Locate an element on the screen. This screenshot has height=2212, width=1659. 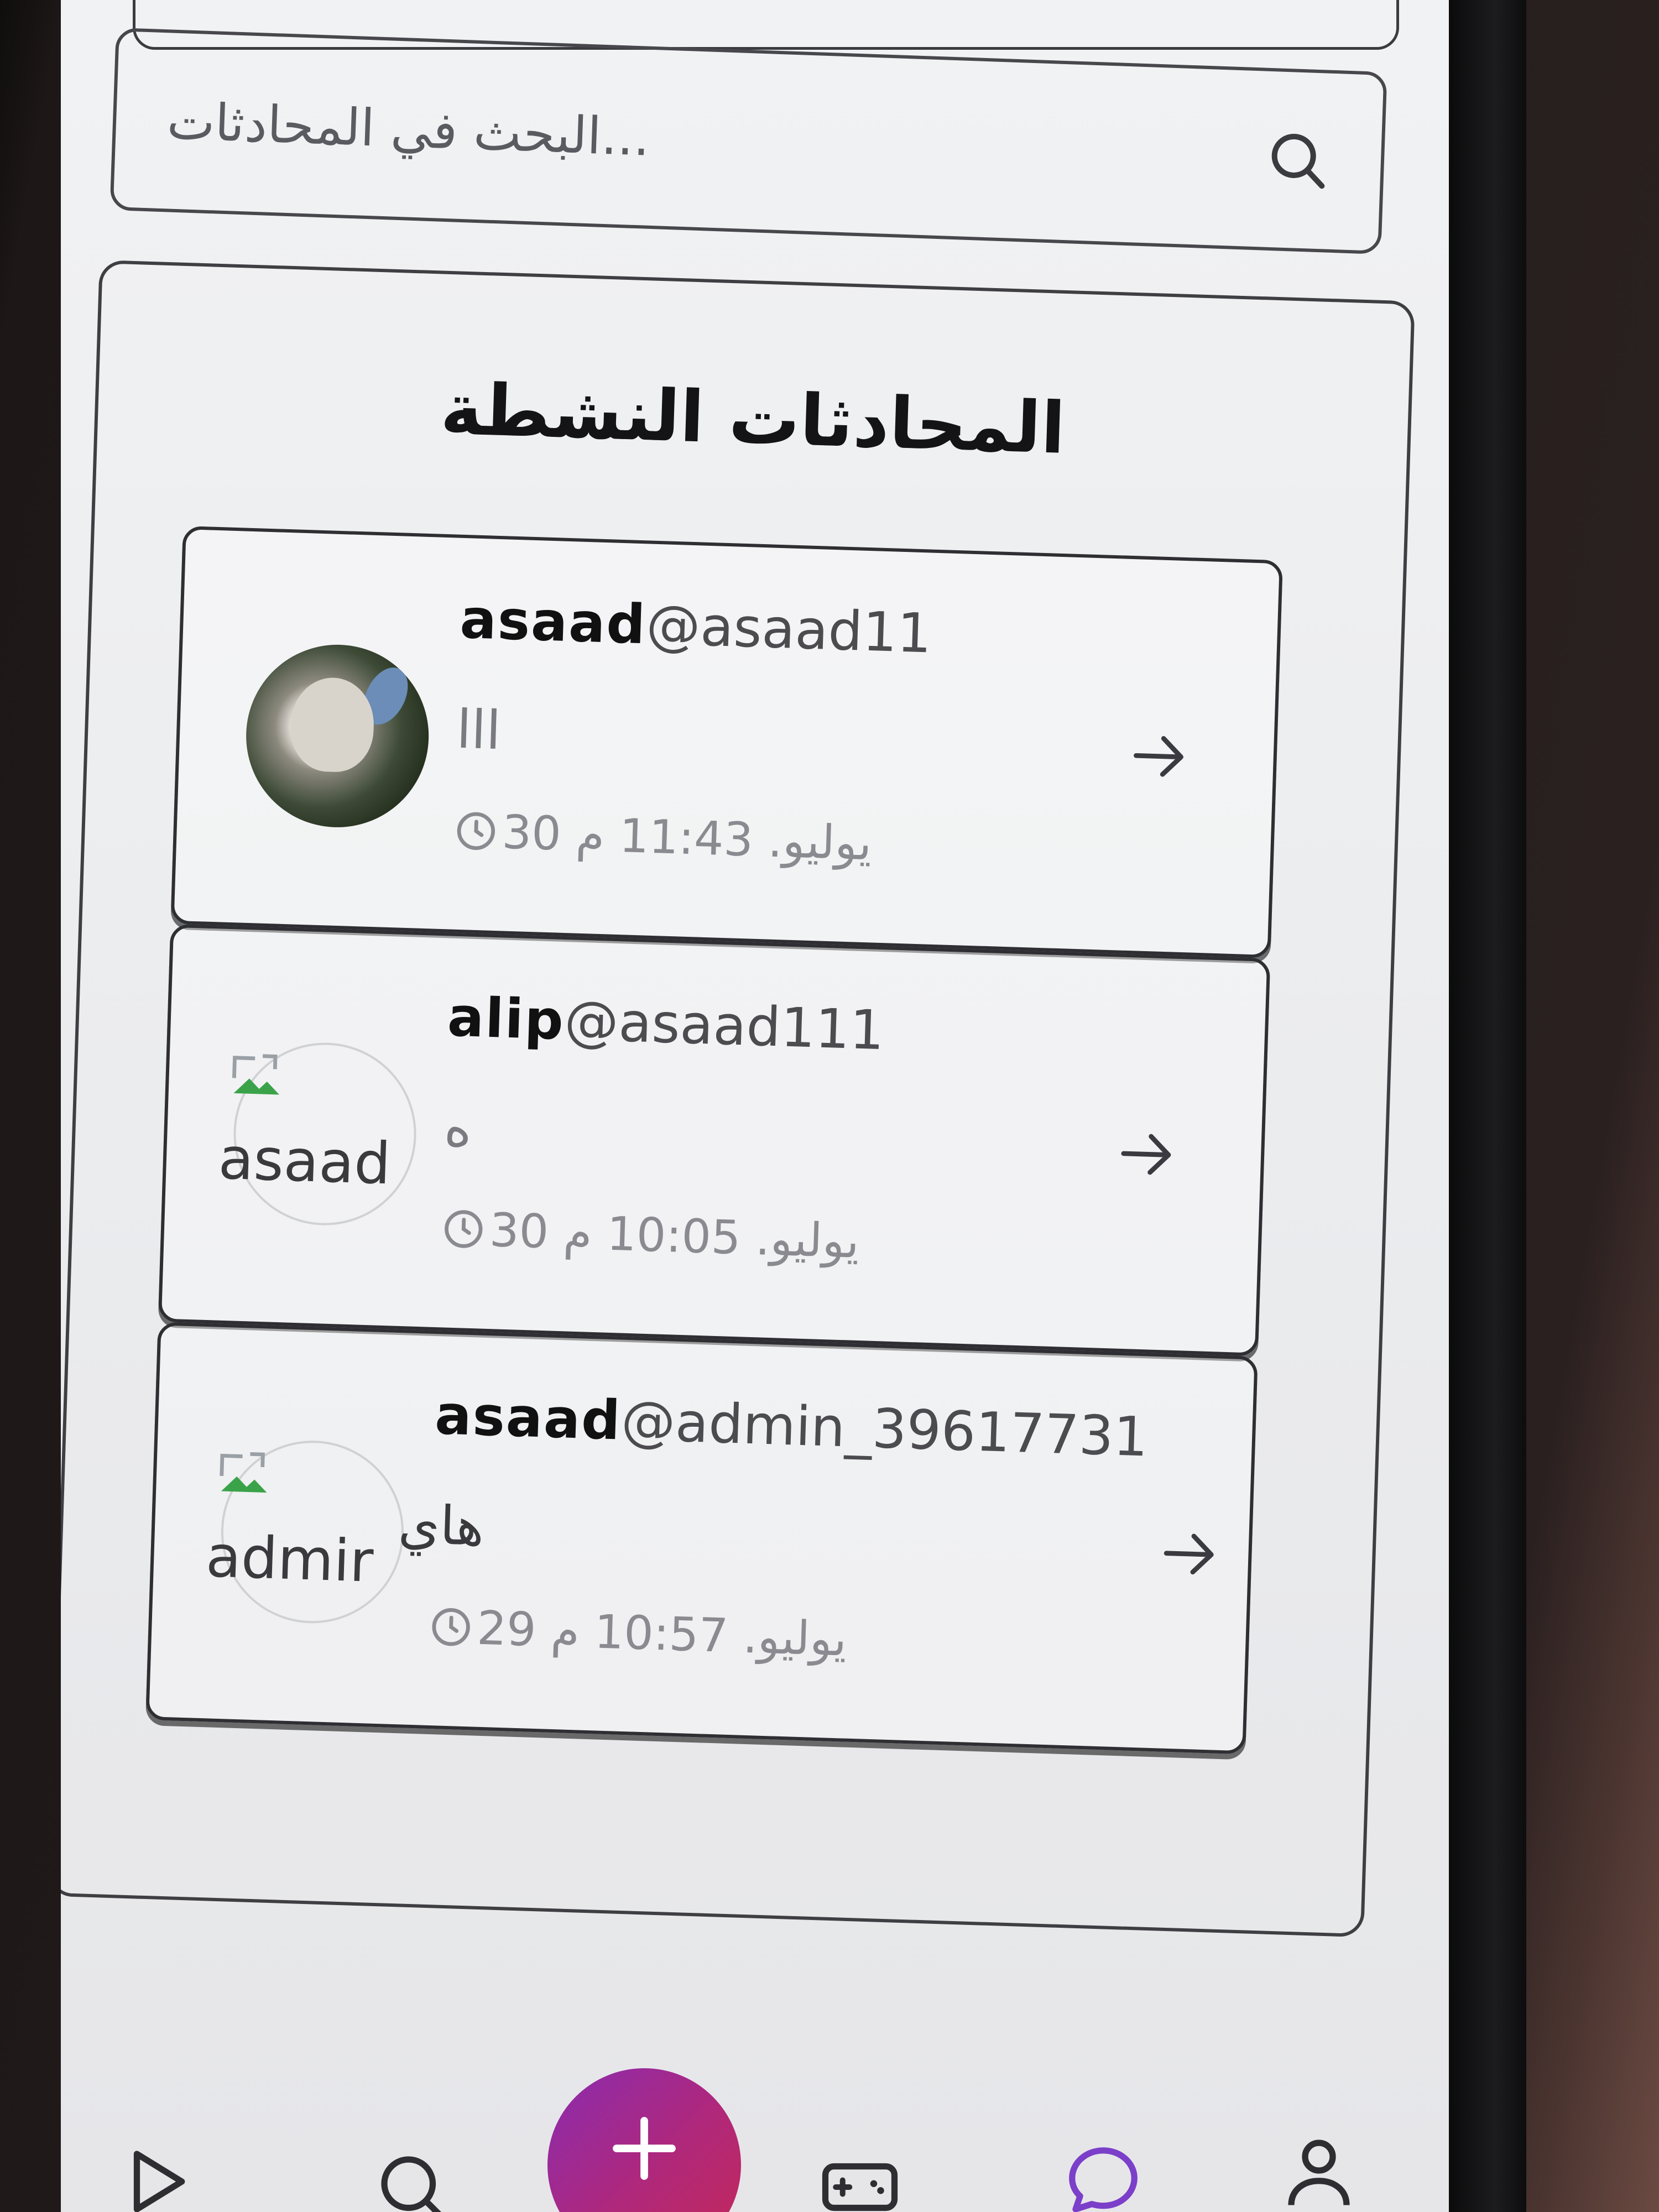
avatar: asaad is located at coordinates (318, 1134).